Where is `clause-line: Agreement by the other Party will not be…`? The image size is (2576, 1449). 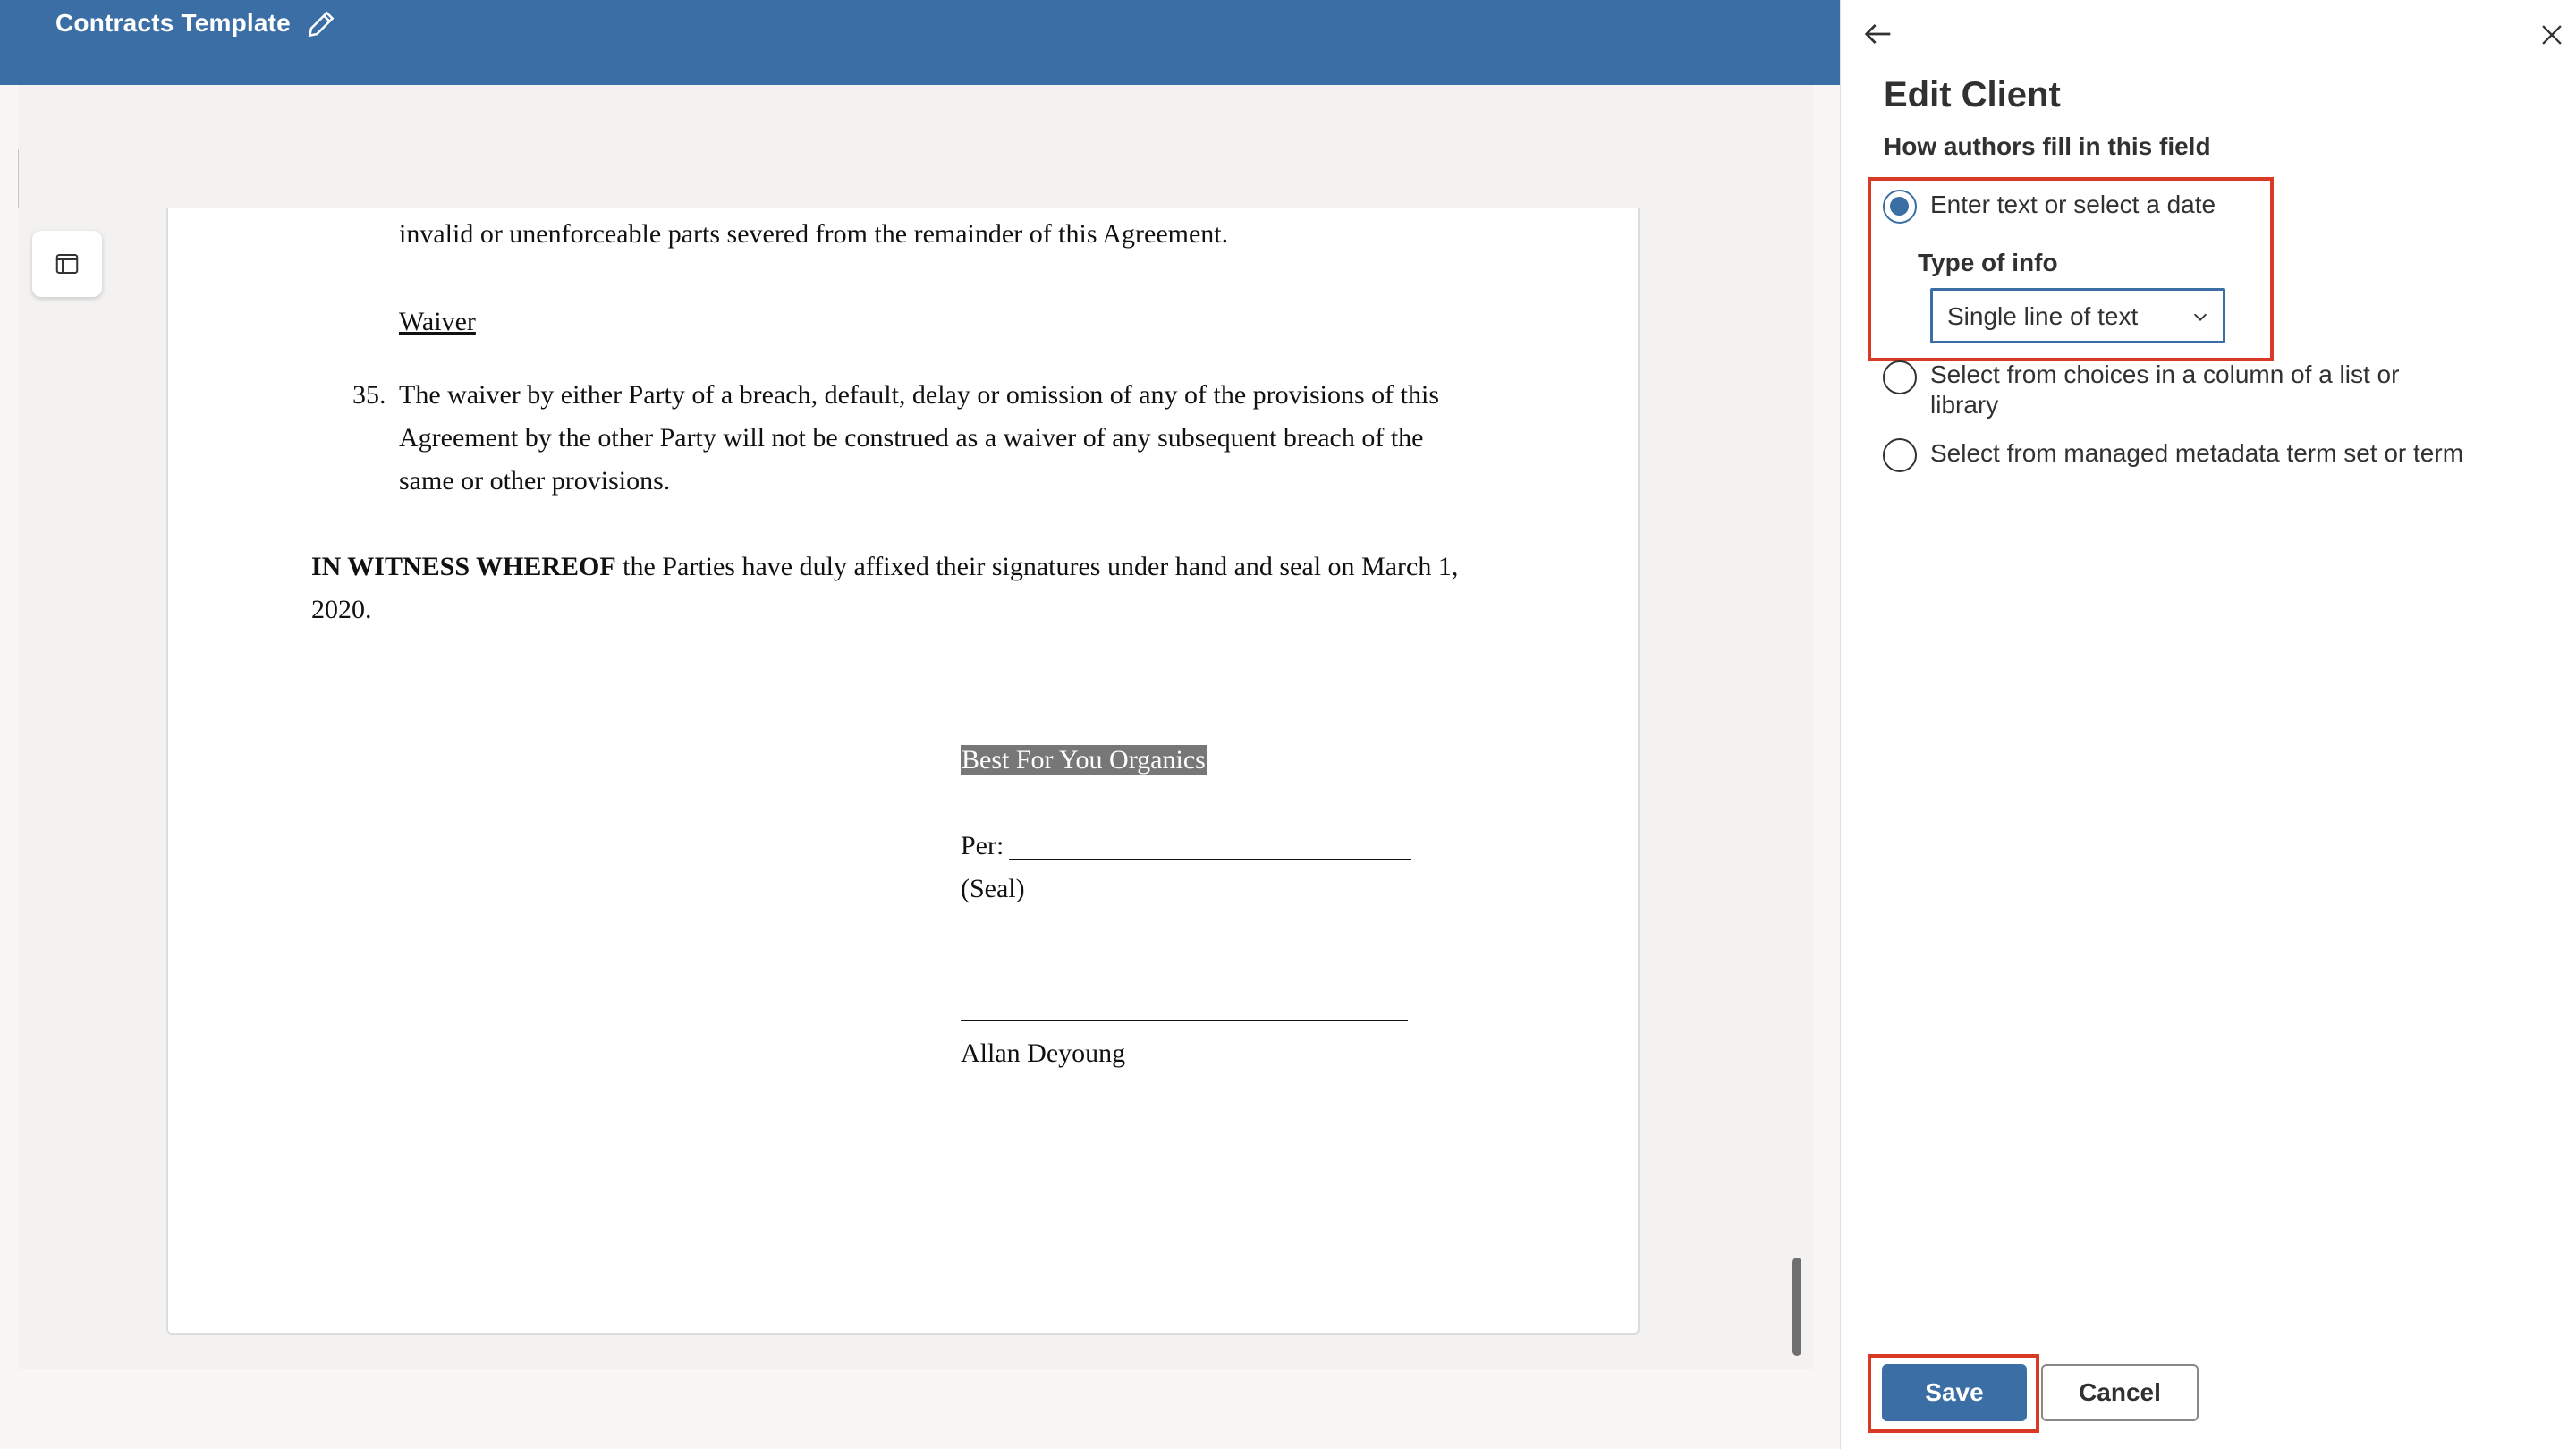 clause-line: Agreement by the other Party will not be… is located at coordinates (911, 438).